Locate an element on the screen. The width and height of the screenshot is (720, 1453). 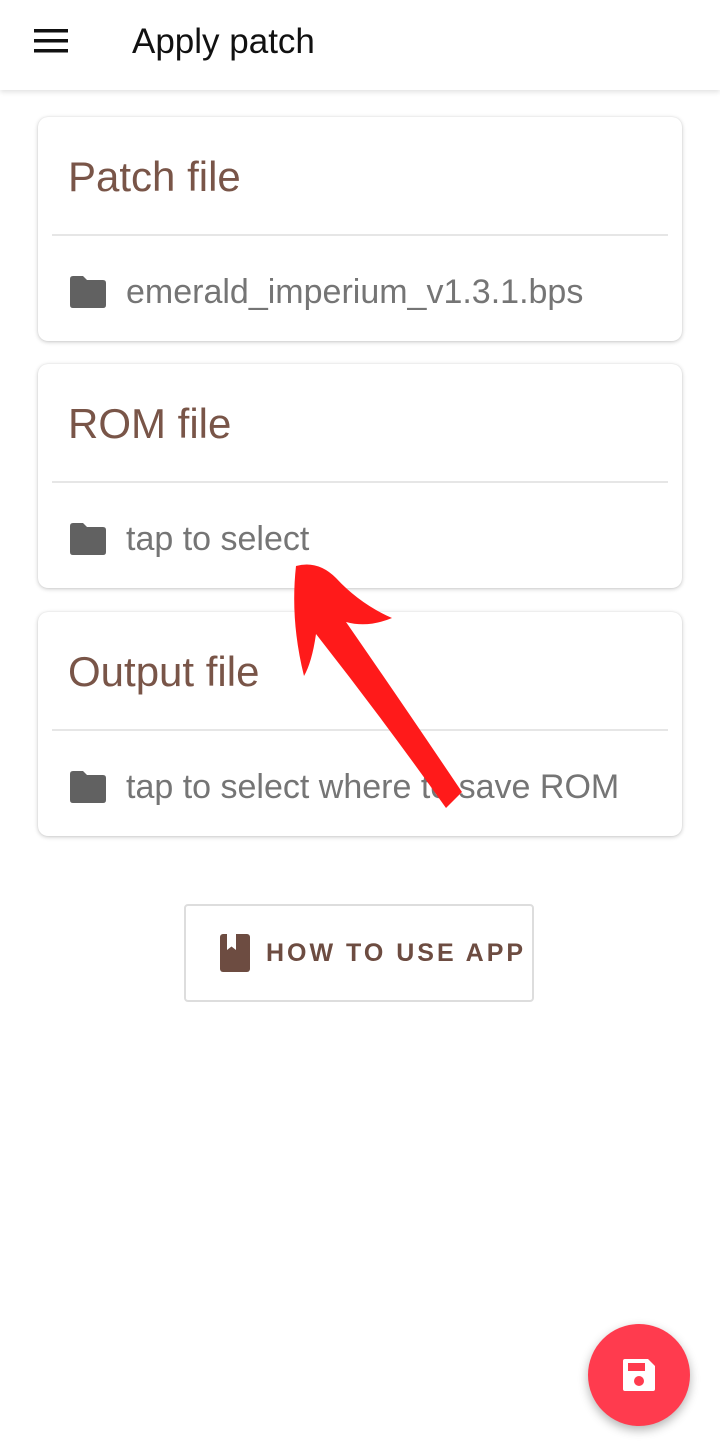
output-file-selector: tap to select where to save ROM is located at coordinates (365, 787).